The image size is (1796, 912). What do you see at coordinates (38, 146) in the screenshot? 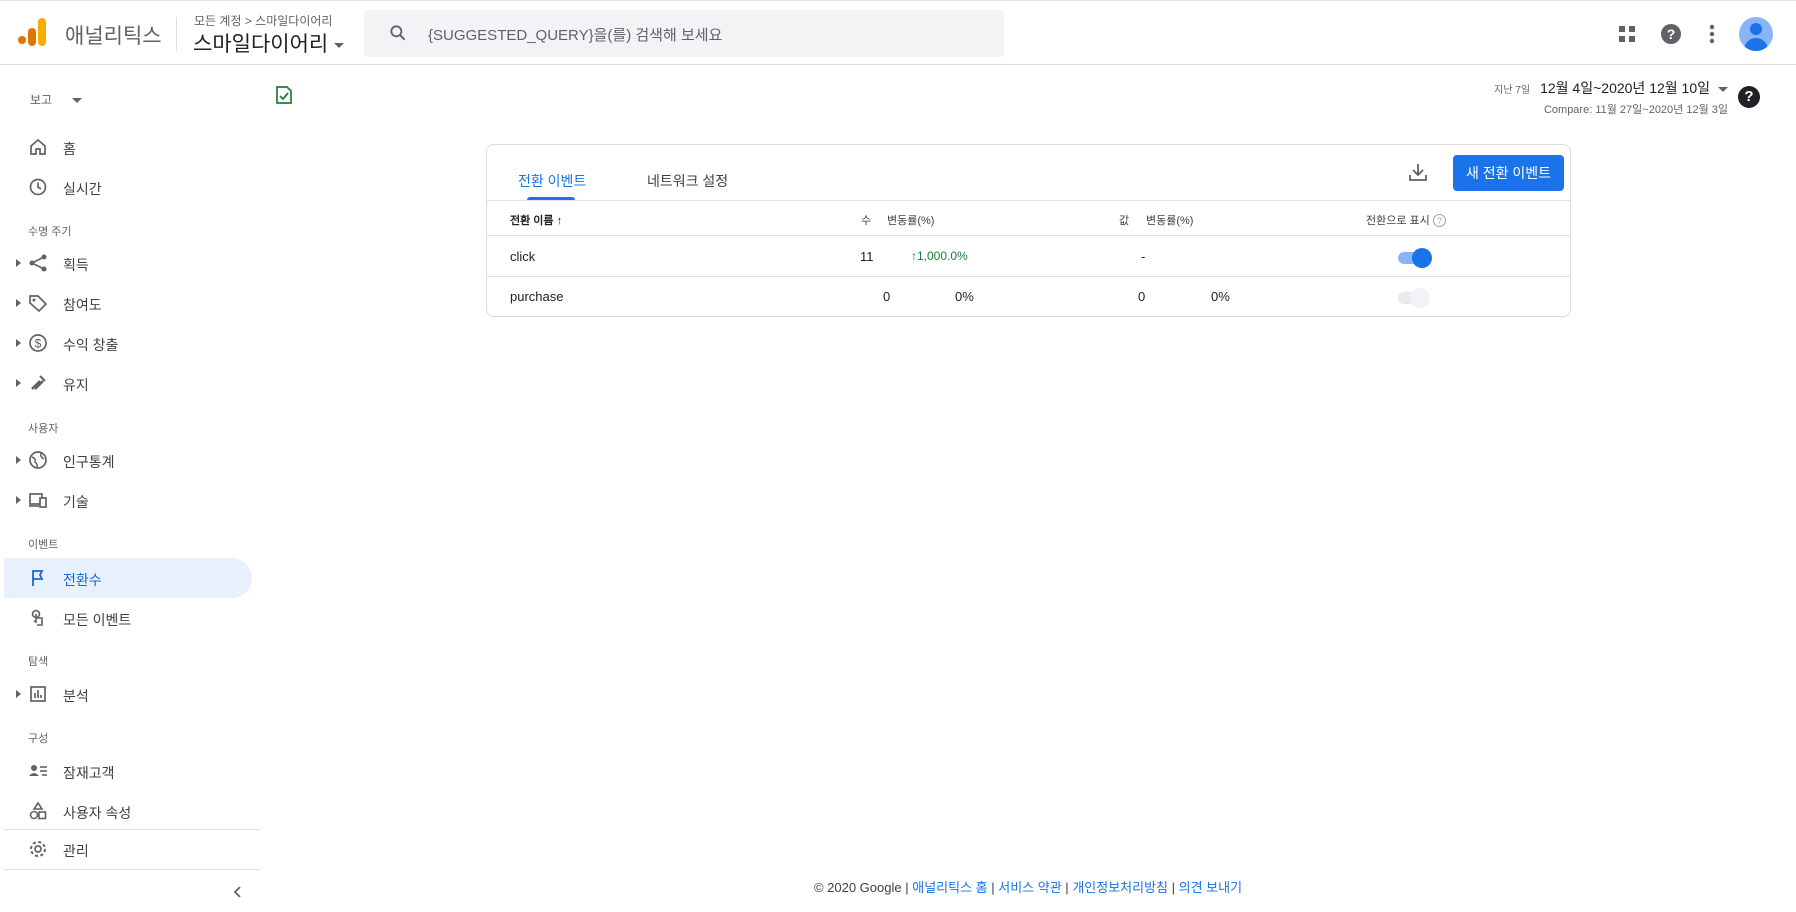
I see `home-icon` at bounding box center [38, 146].